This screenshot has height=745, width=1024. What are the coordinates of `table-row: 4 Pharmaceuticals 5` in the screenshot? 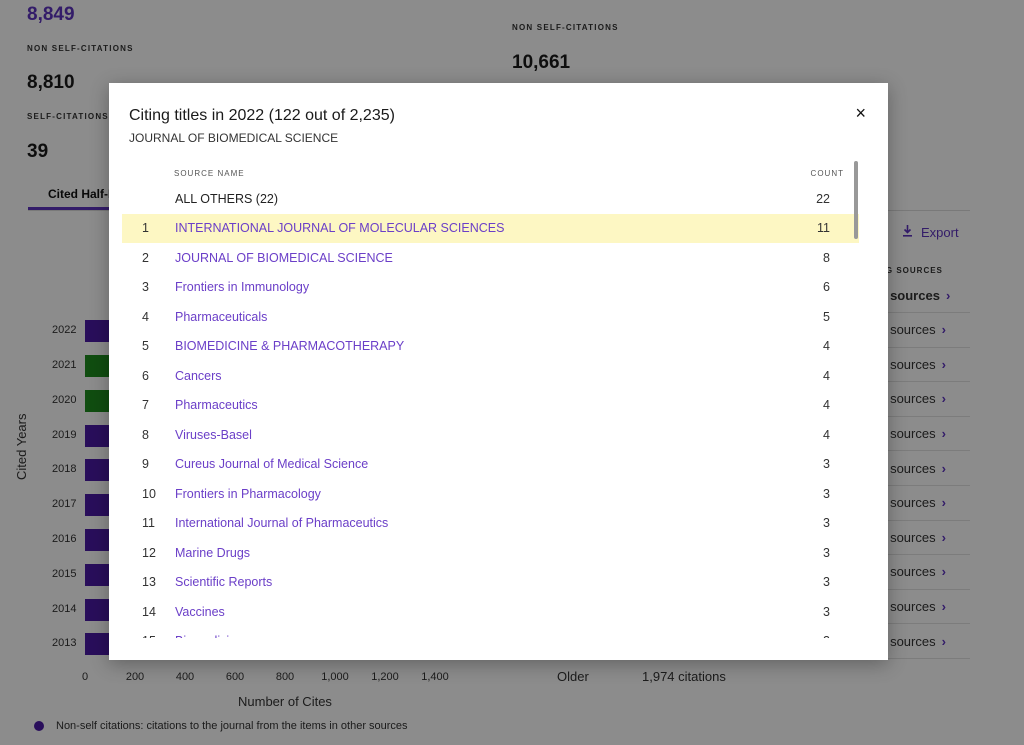 It's located at (490, 317).